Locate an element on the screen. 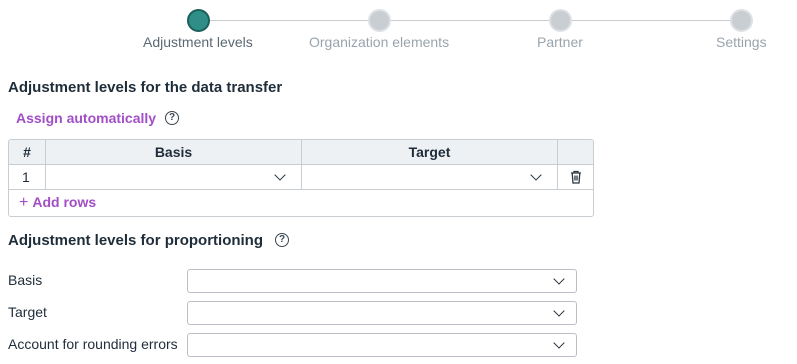  proportioning-basis-select is located at coordinates (382, 281).